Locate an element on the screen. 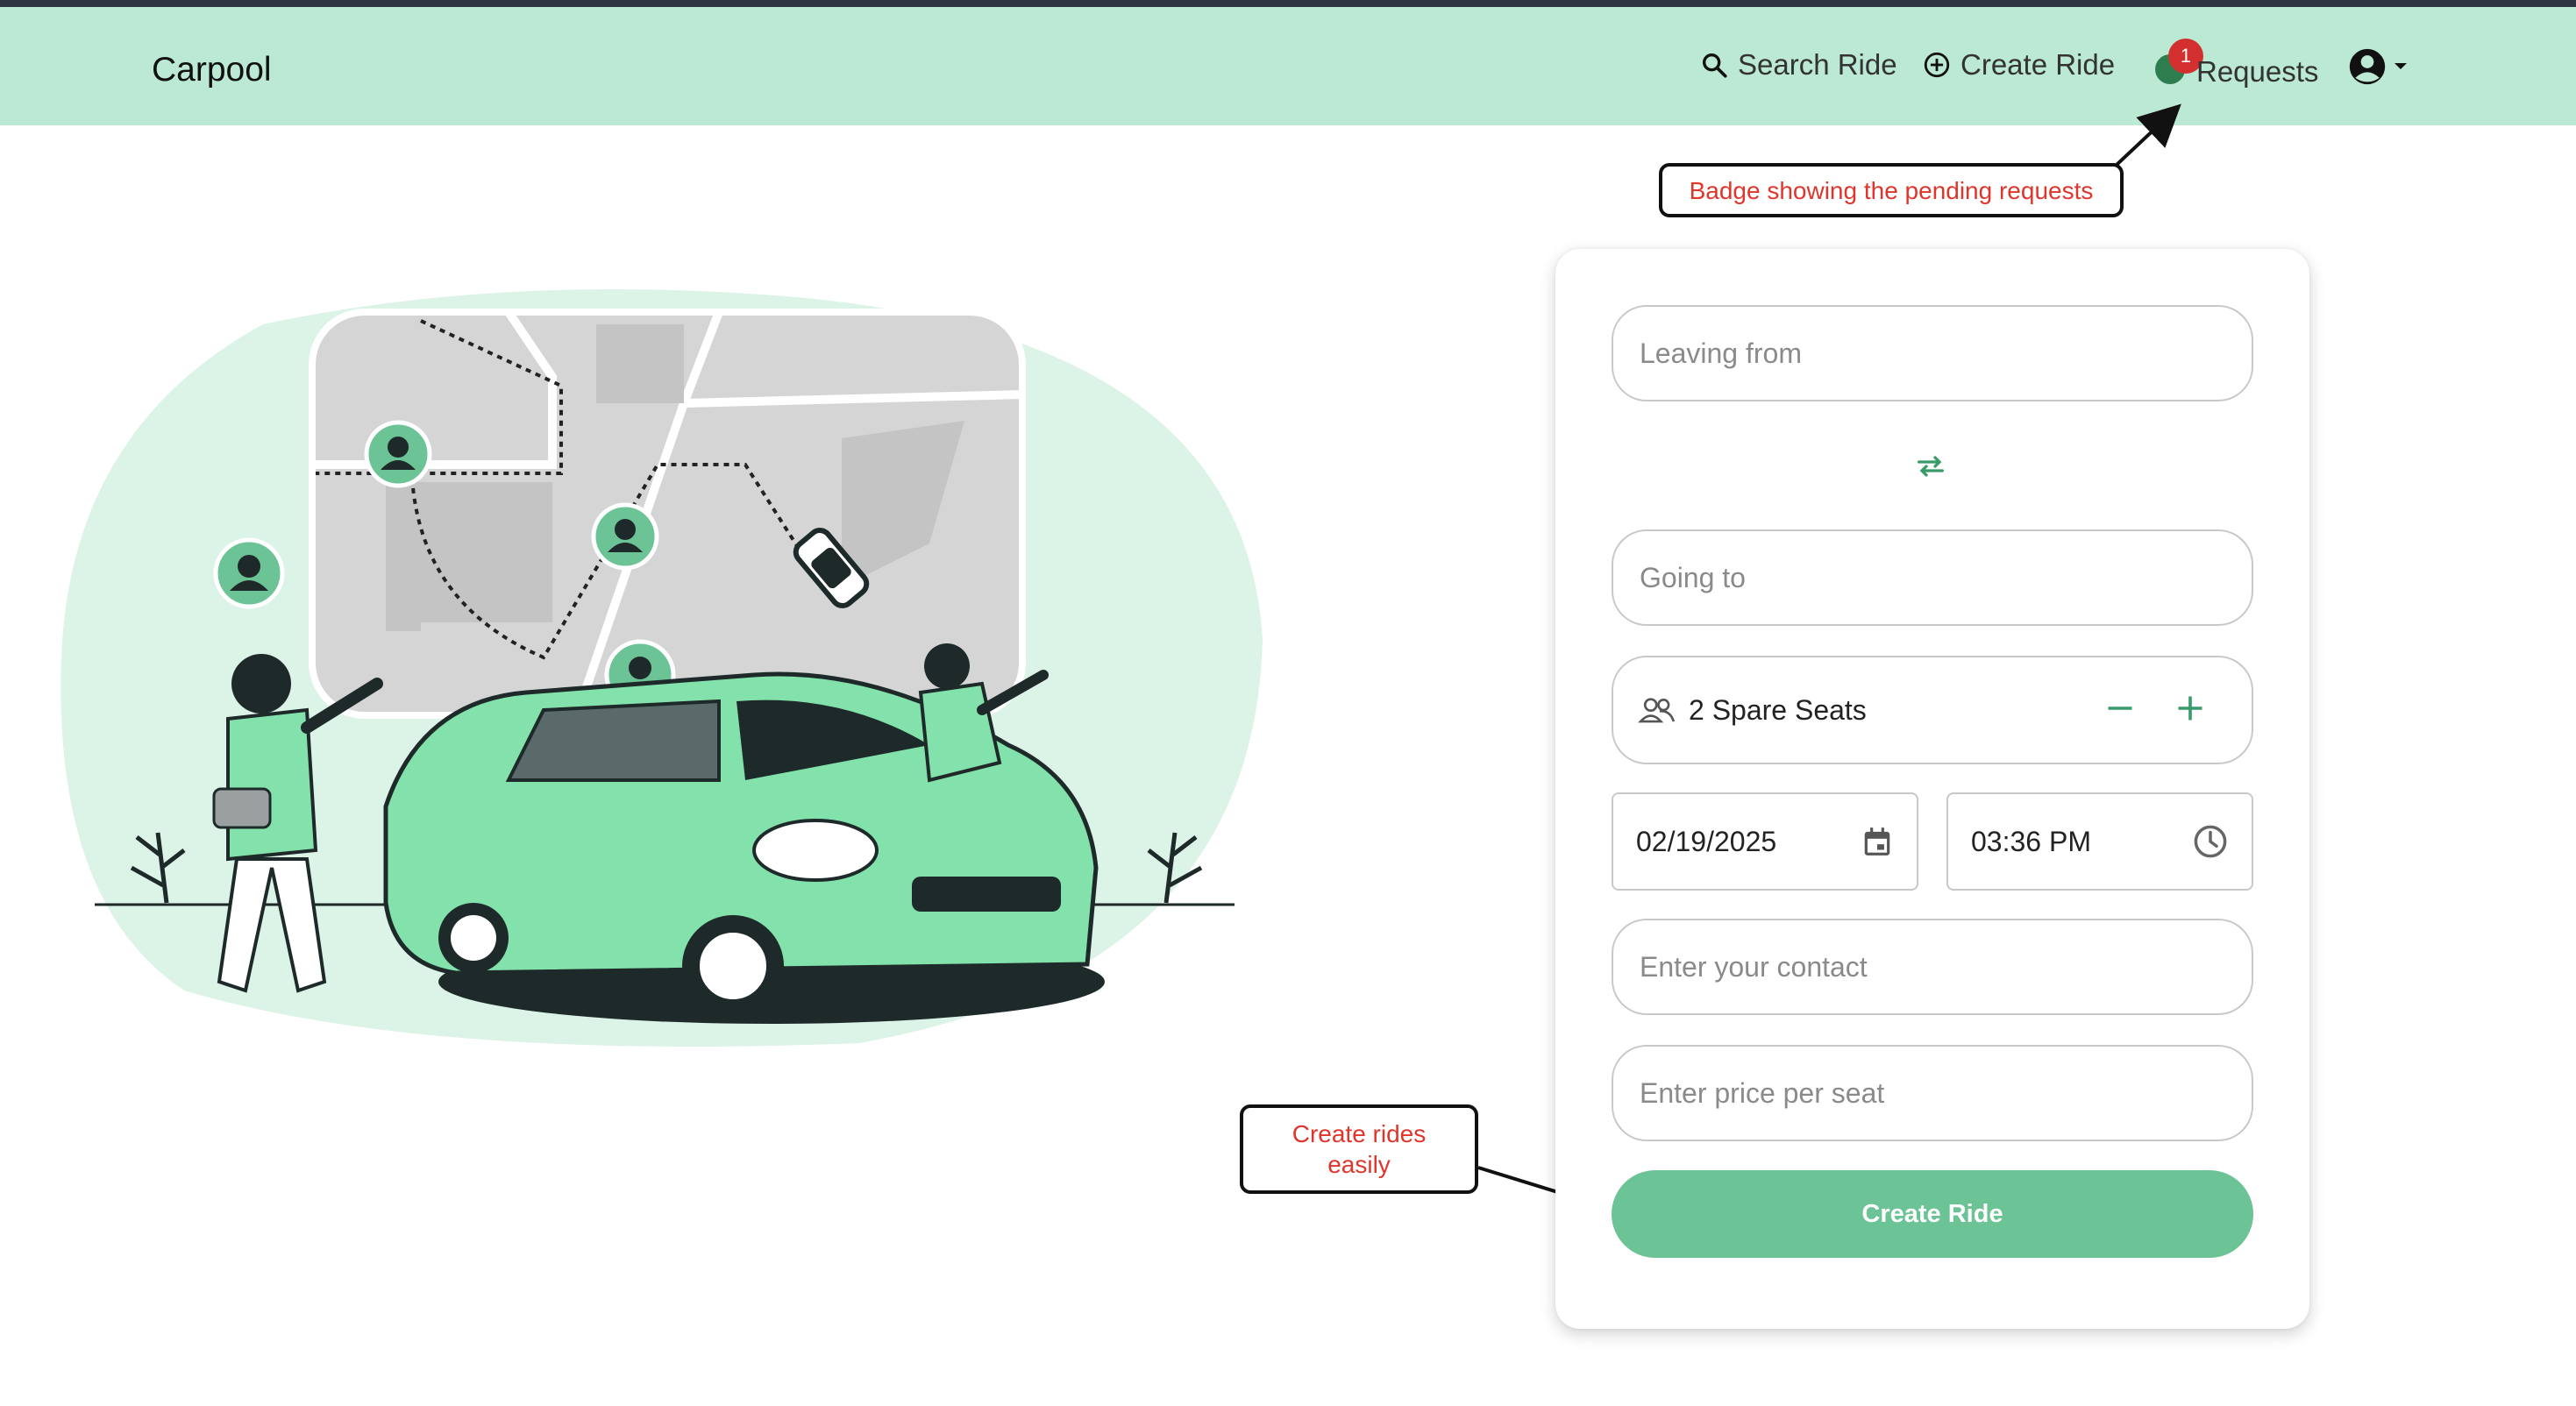 The image size is (2576, 1406). time-field: 03:36 PM is located at coordinates (2099, 841).